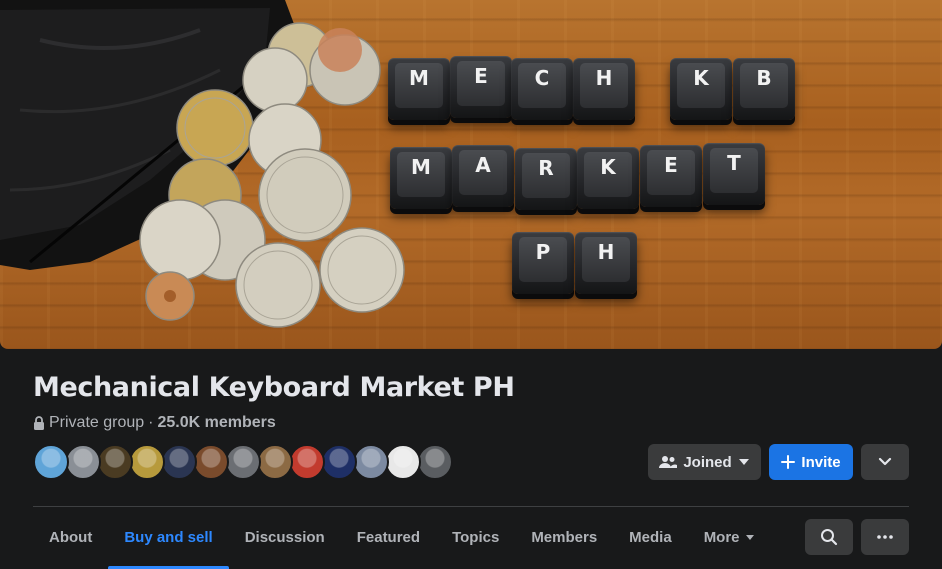  I want to click on keycap: P, so click(543, 263).